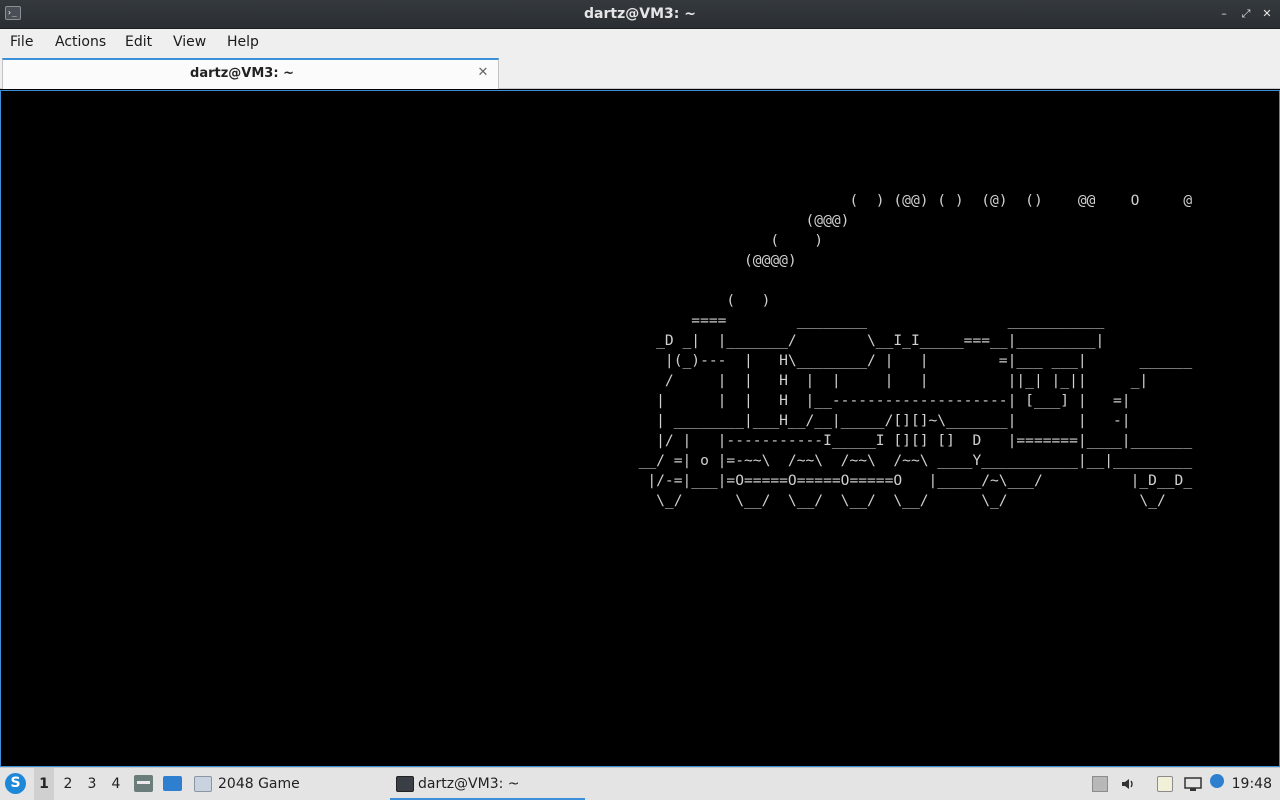  What do you see at coordinates (15, 783) in the screenshot?
I see `start-menu-icon: S` at bounding box center [15, 783].